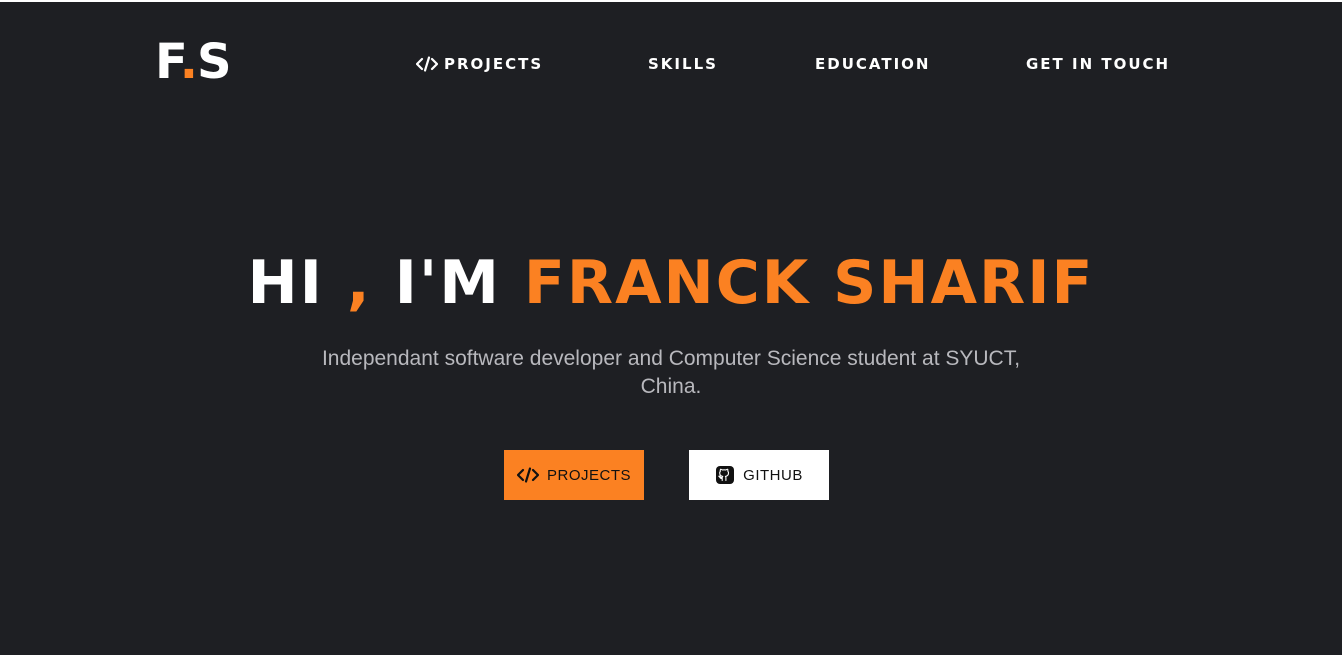  What do you see at coordinates (773, 475) in the screenshot?
I see `github-button-label: GITHUB` at bounding box center [773, 475].